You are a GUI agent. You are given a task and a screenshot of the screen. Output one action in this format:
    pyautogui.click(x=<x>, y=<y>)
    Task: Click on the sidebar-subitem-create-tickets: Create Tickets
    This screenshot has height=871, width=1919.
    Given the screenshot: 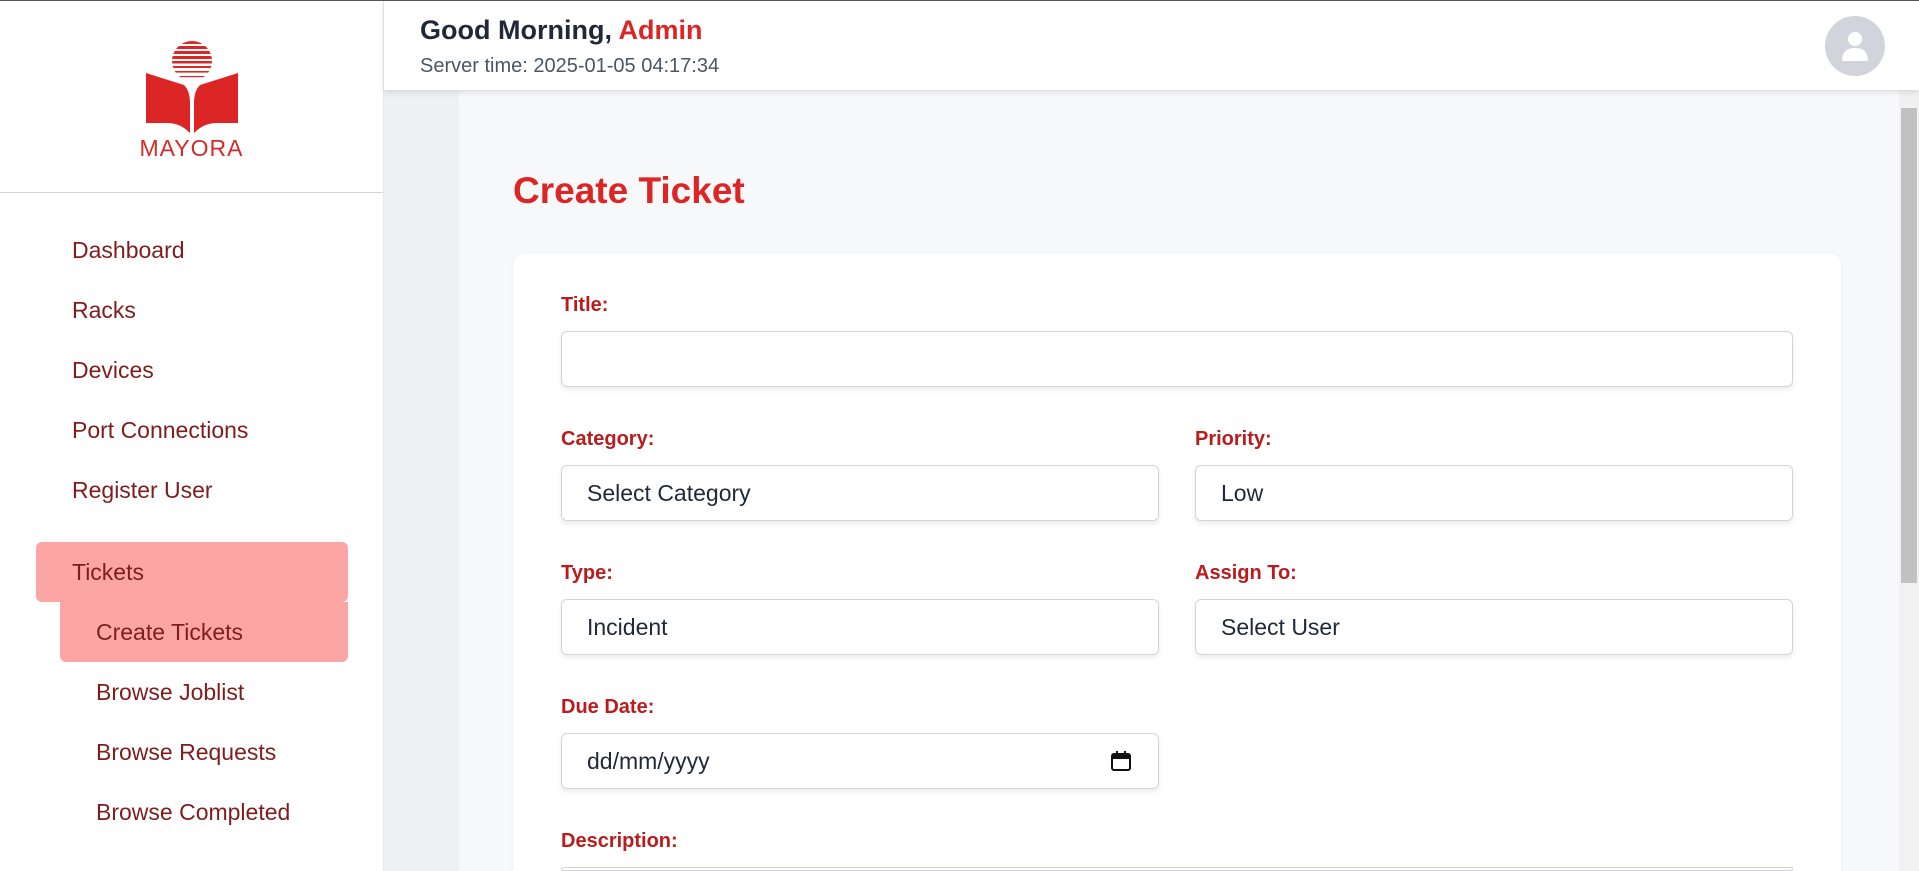 What is the action you would take?
    pyautogui.click(x=204, y=632)
    